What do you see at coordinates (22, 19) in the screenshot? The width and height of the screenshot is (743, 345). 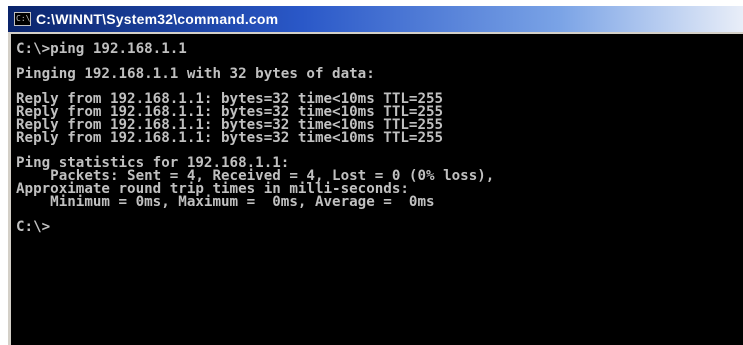 I see `console-icon: C:\` at bounding box center [22, 19].